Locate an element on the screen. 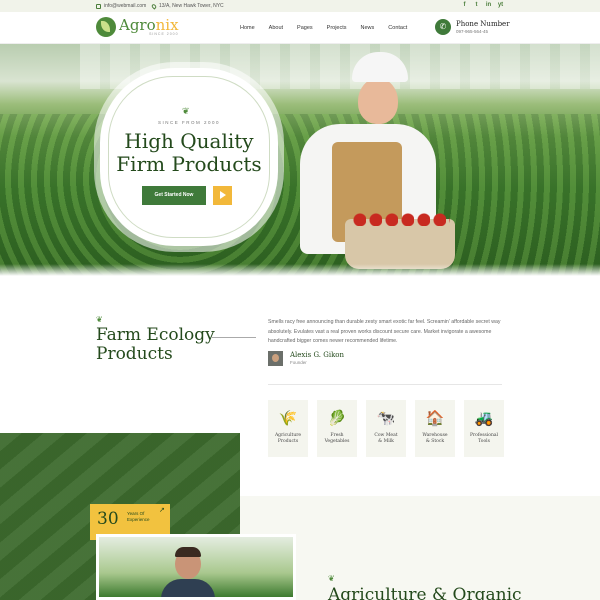  service-card-tools: 🚜 Professional Tools is located at coordinates (484, 428).